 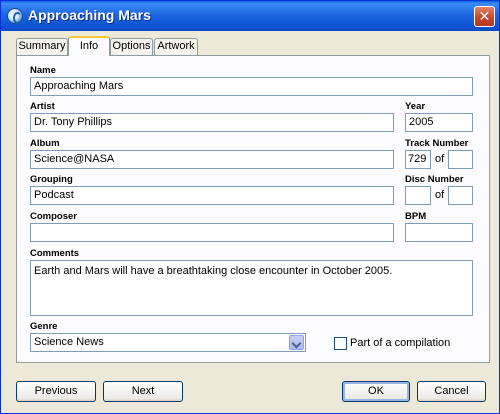 I want to click on name-field: Approaching Mars, so click(x=251, y=86).